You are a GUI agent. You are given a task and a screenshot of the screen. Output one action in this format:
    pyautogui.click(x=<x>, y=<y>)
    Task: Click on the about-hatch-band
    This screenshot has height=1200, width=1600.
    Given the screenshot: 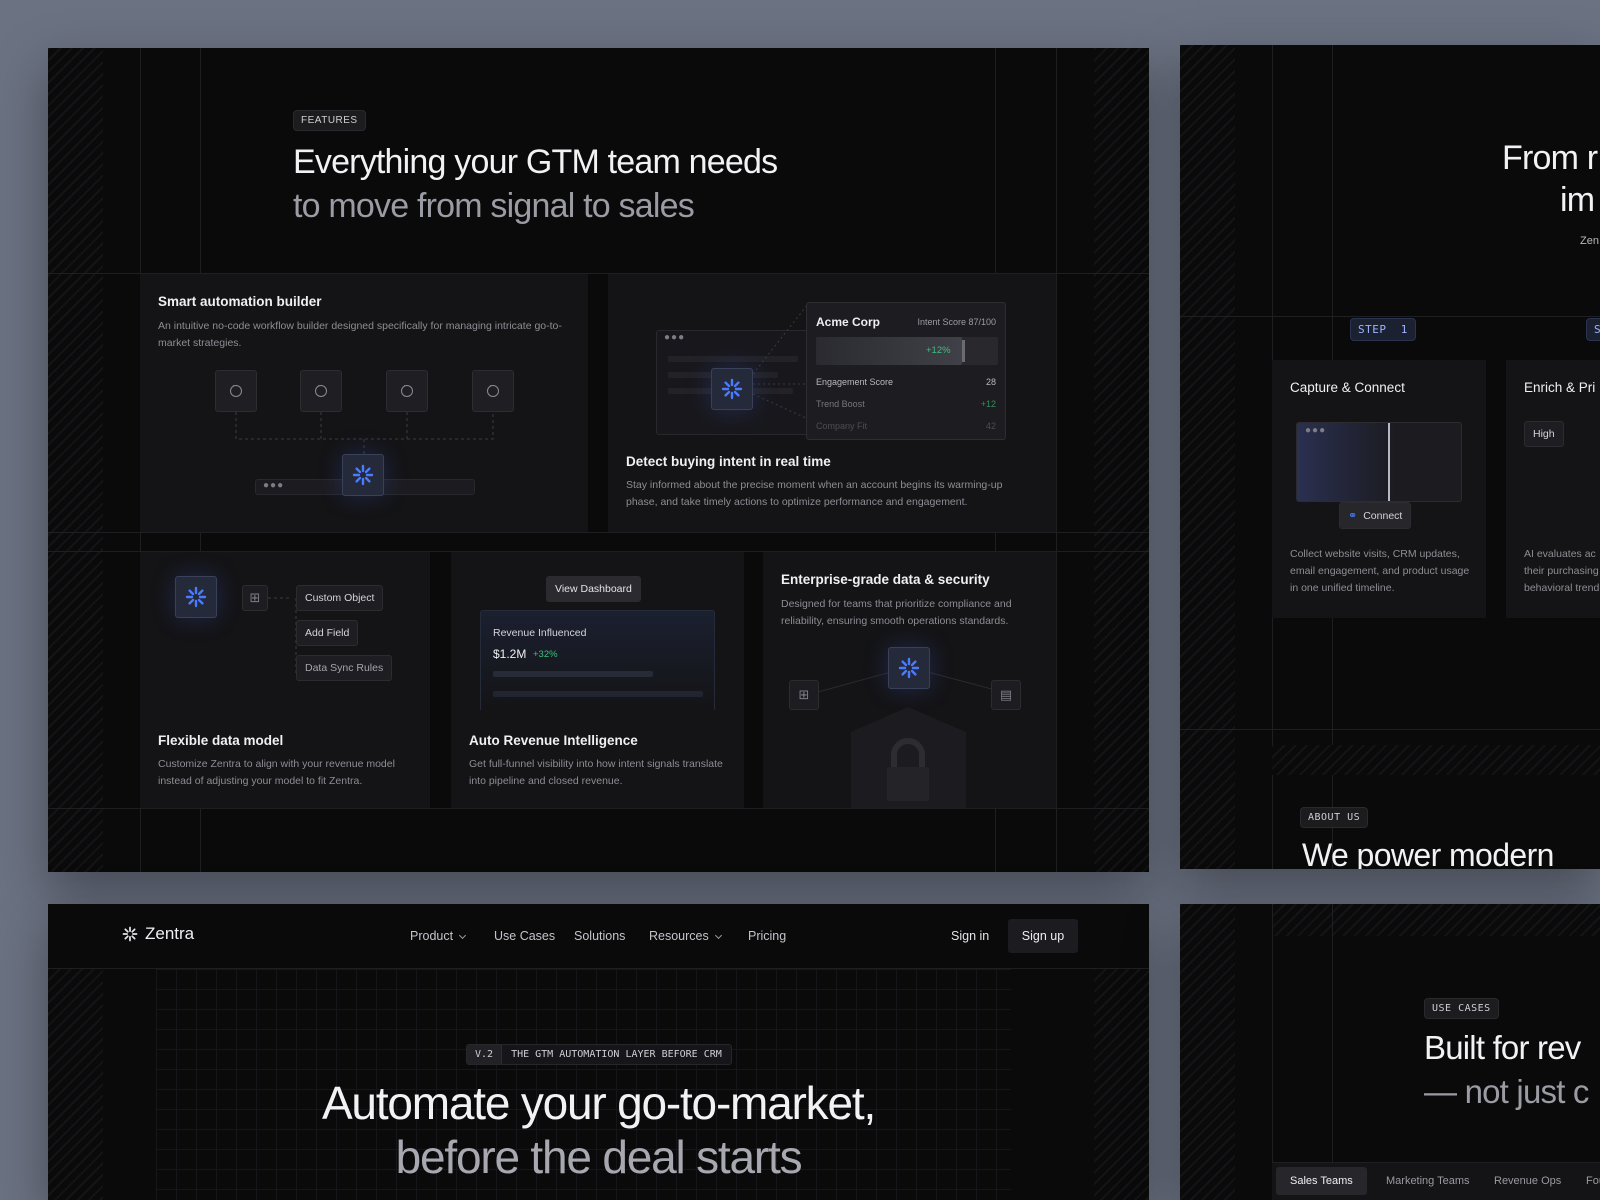 What is the action you would take?
    pyautogui.click(x=1436, y=760)
    